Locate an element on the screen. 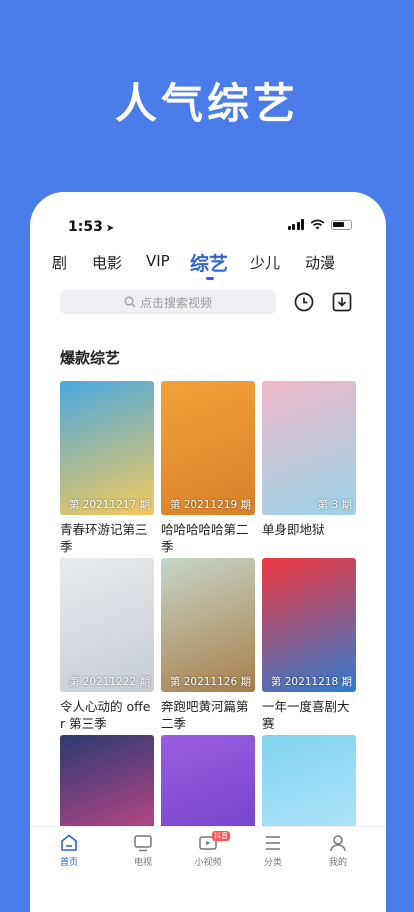 Image resolution: width=414 pixels, height=912 pixels. nav-tv-label: 电视 is located at coordinates (142, 863).